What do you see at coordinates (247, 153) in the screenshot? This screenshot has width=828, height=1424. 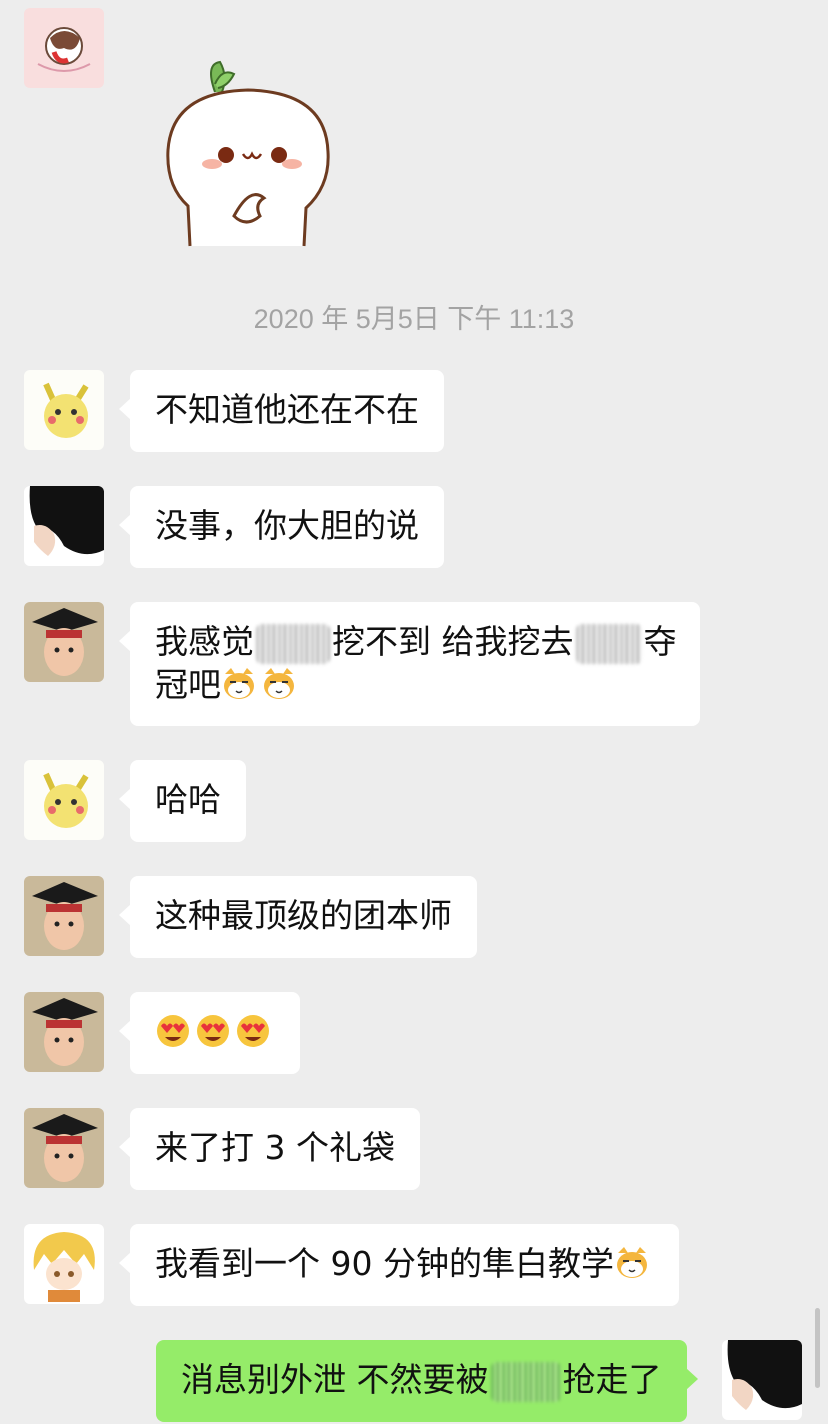 I see `white-bun-sticker` at bounding box center [247, 153].